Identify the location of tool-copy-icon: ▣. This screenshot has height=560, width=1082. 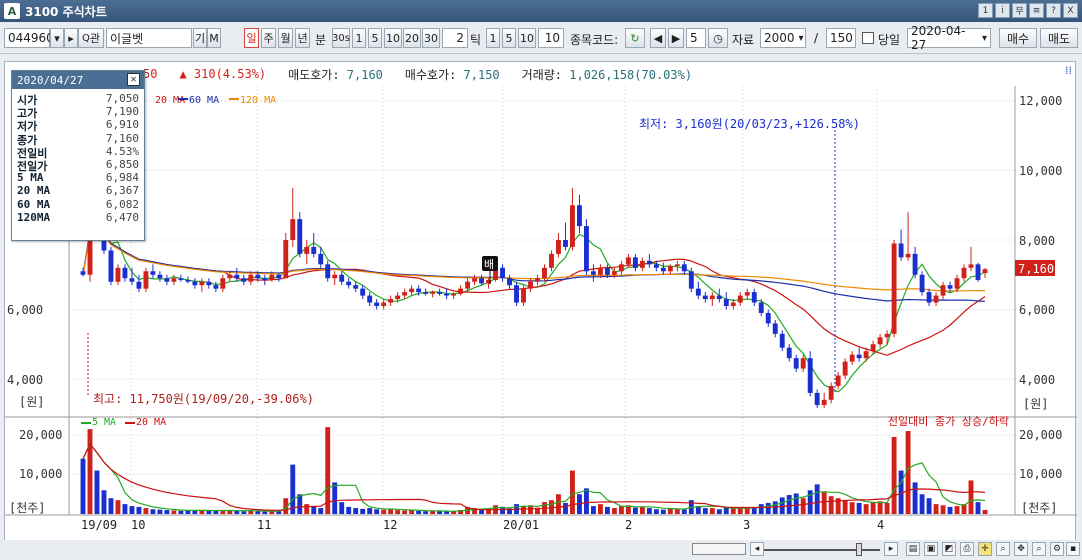
(931, 549).